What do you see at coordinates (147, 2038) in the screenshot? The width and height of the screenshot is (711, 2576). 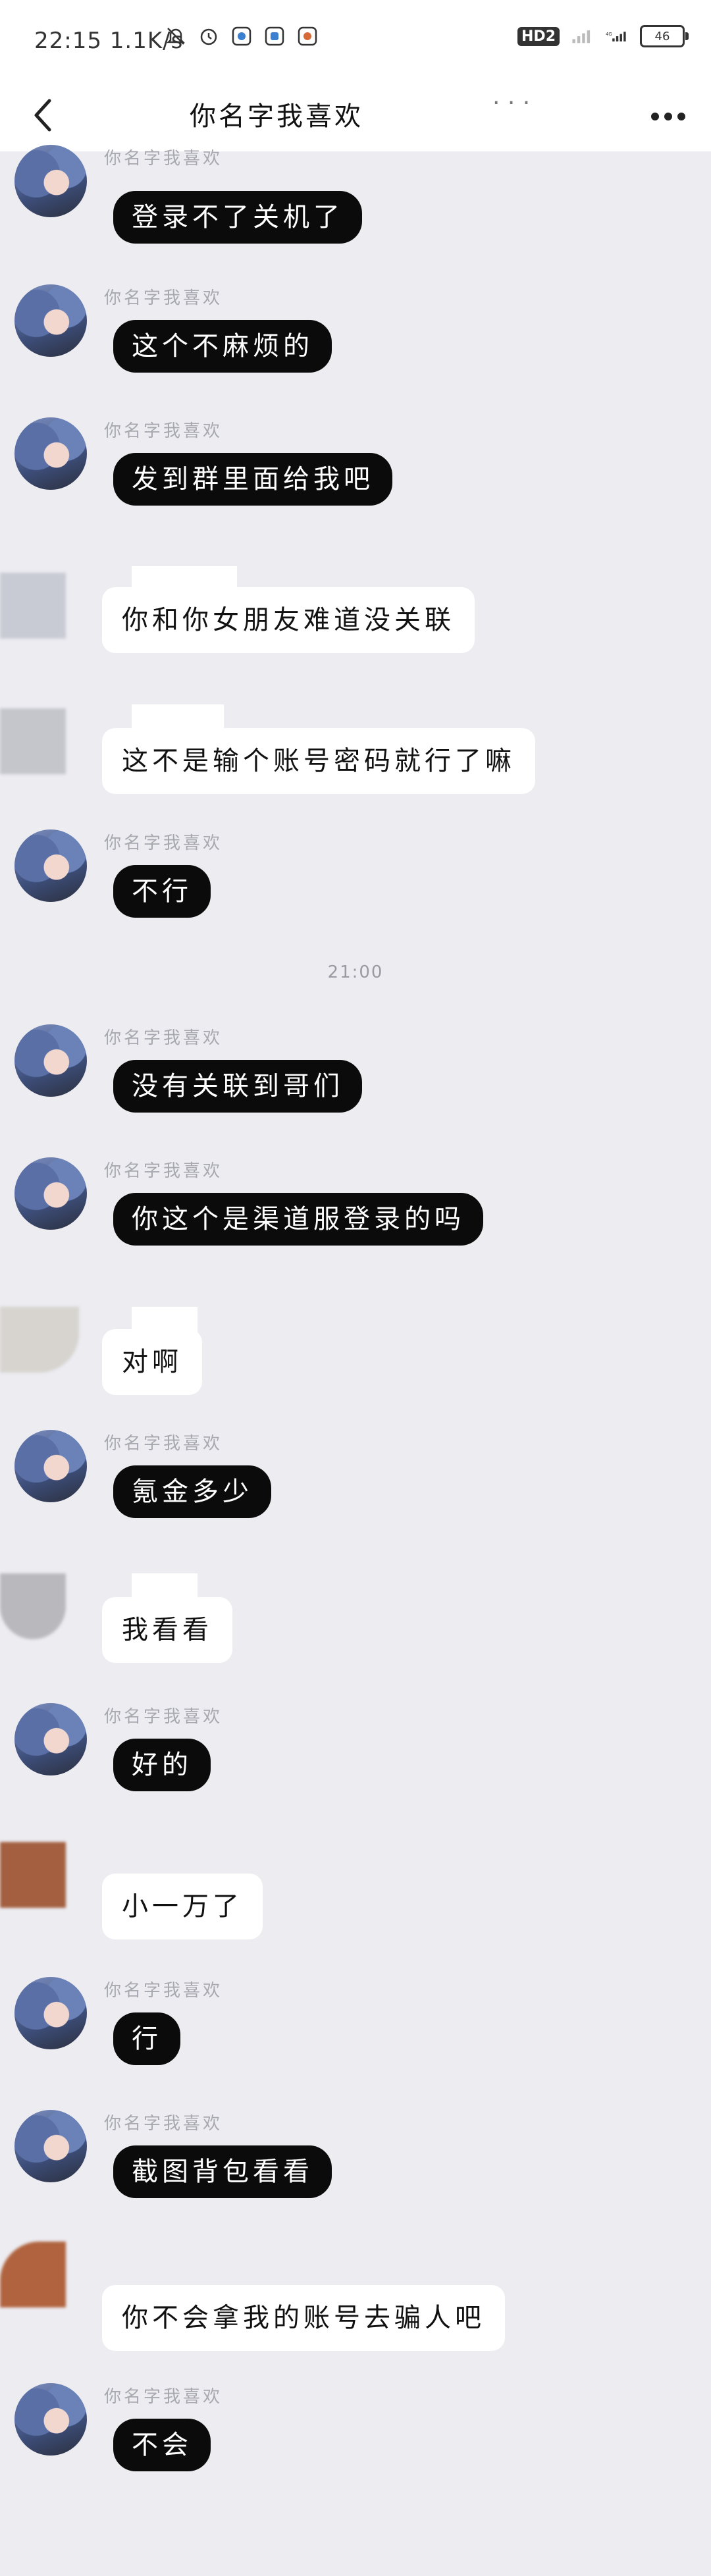 I see `message-bubble: 行` at bounding box center [147, 2038].